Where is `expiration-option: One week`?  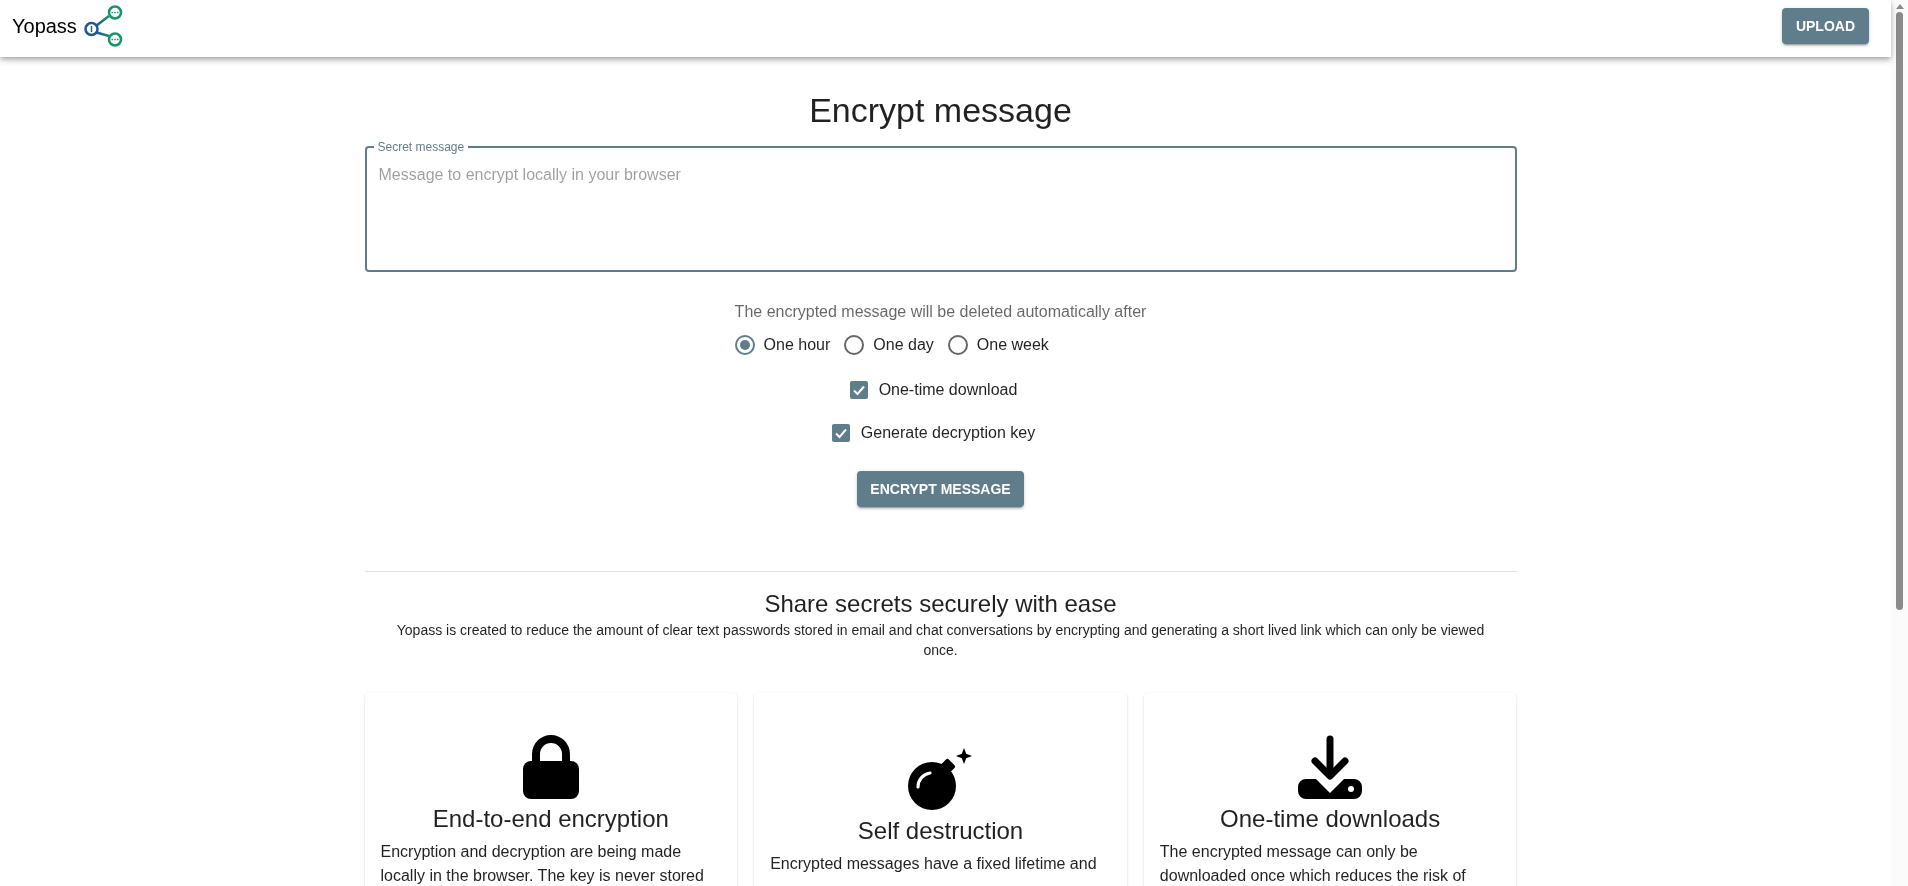
expiration-option: One week is located at coordinates (998, 345).